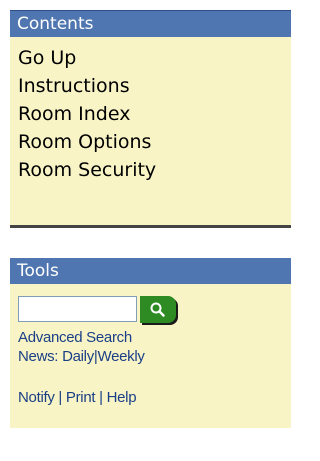  Describe the element at coordinates (38, 356) in the screenshot. I see `news-label: News:` at that location.